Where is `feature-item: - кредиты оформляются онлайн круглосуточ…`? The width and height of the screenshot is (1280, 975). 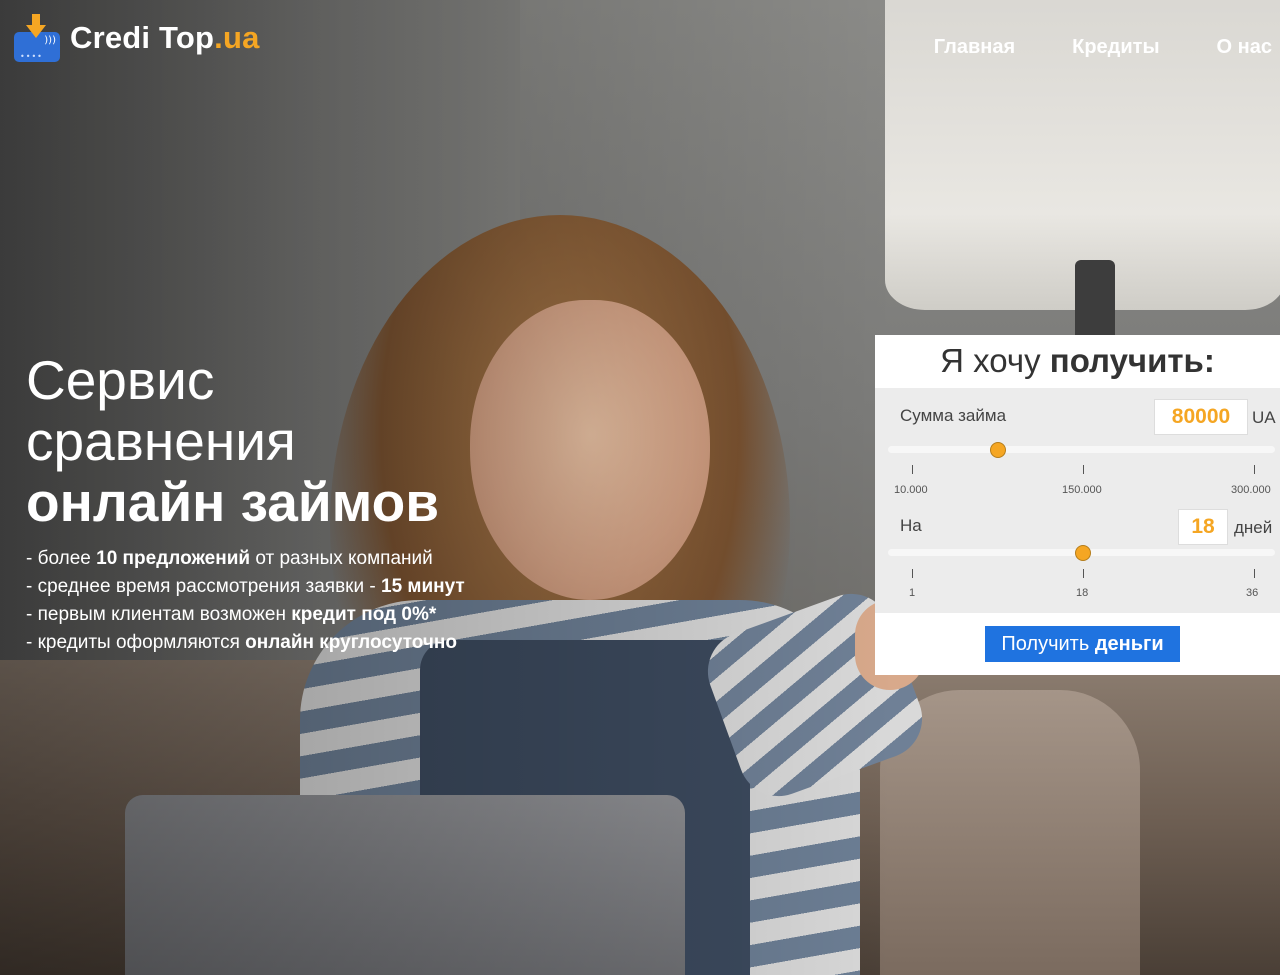 feature-item: - кредиты оформляются онлайн круглосуточ… is located at coordinates (242, 642).